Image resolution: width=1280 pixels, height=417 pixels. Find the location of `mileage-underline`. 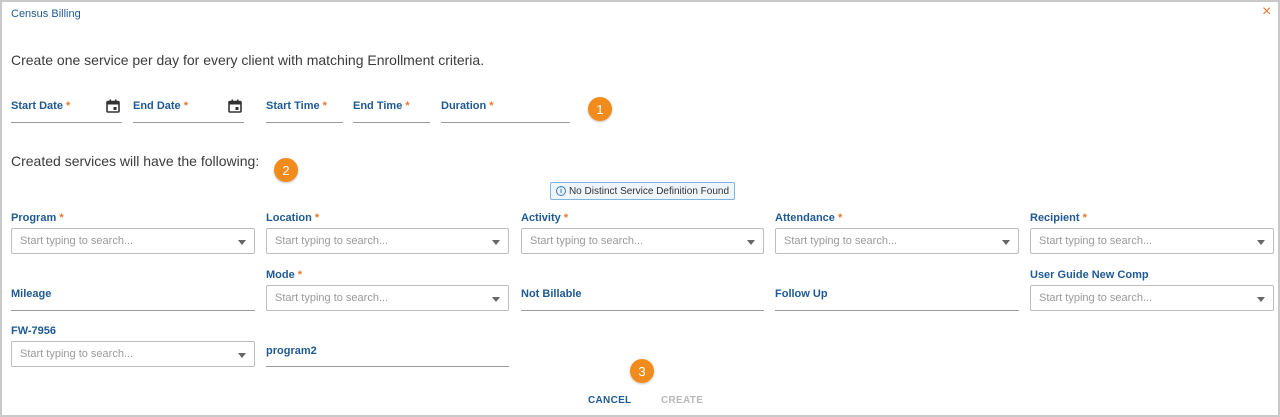

mileage-underline is located at coordinates (133, 310).